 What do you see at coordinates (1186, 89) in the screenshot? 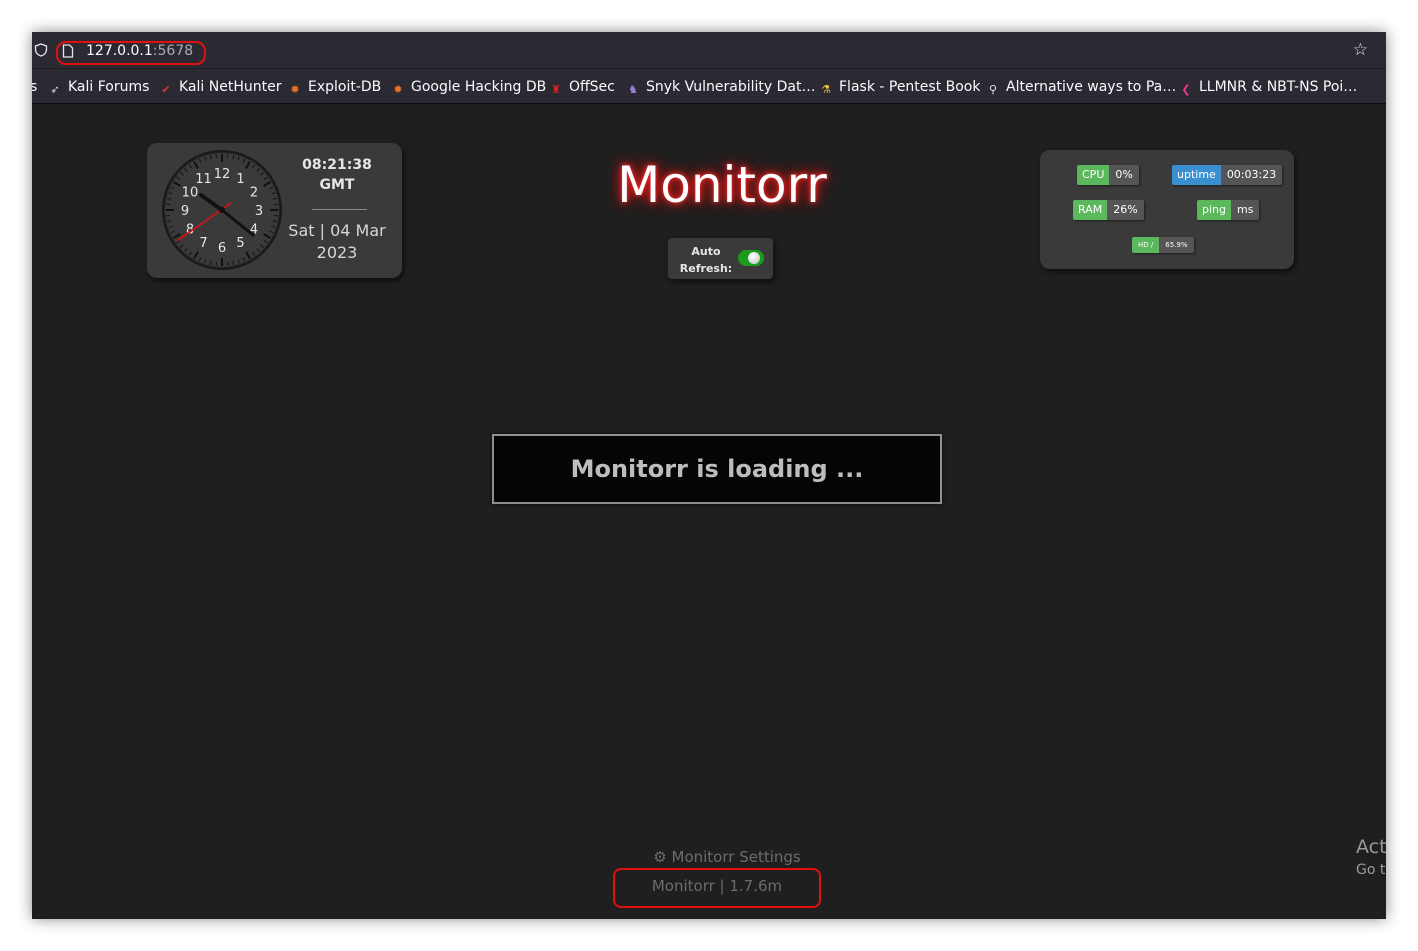
I see `llmnr-icon: ❮` at bounding box center [1186, 89].